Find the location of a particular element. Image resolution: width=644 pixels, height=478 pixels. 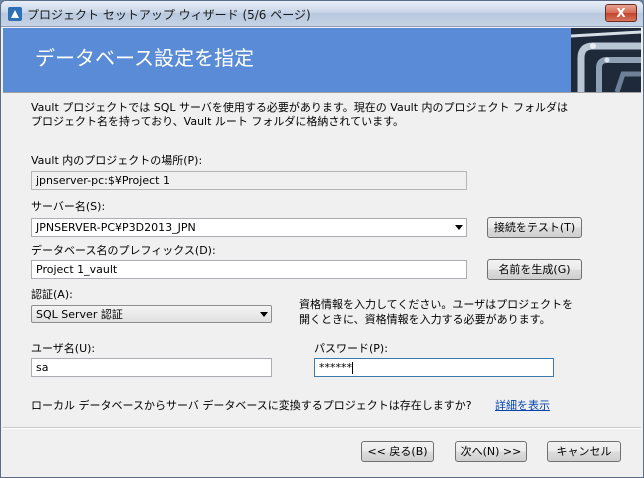

cancel-button: キャンセル is located at coordinates (584, 451).